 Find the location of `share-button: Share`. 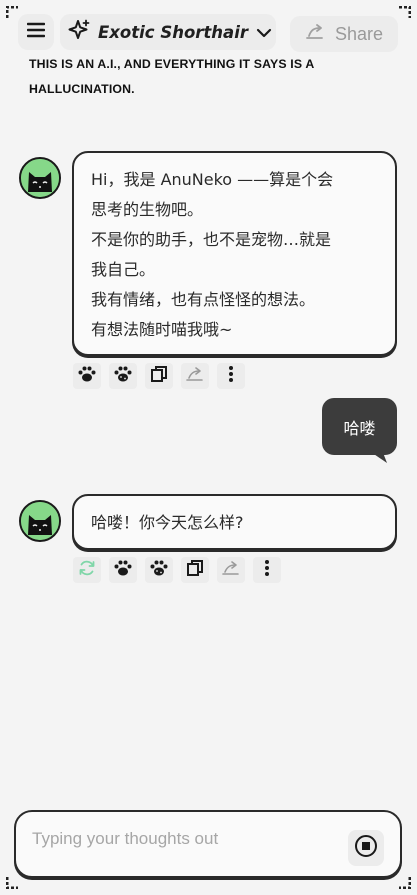

share-button: Share is located at coordinates (344, 34).